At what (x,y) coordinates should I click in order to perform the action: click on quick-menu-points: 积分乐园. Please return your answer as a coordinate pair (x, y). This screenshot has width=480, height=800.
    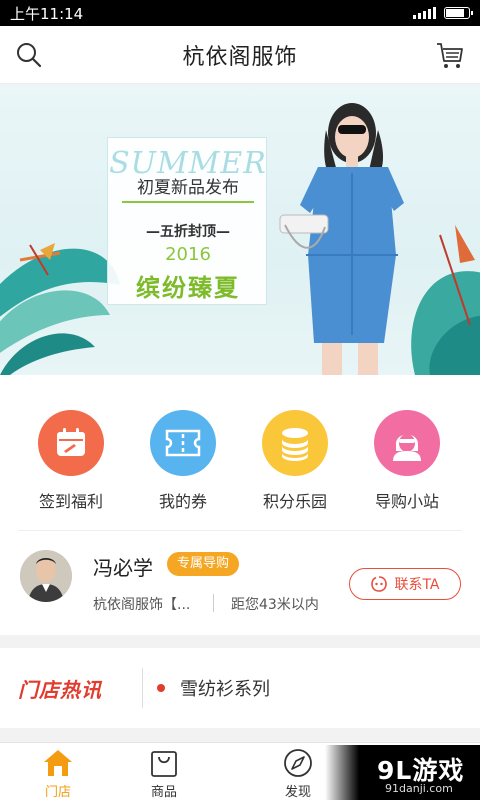
    Looking at the image, I should click on (295, 461).